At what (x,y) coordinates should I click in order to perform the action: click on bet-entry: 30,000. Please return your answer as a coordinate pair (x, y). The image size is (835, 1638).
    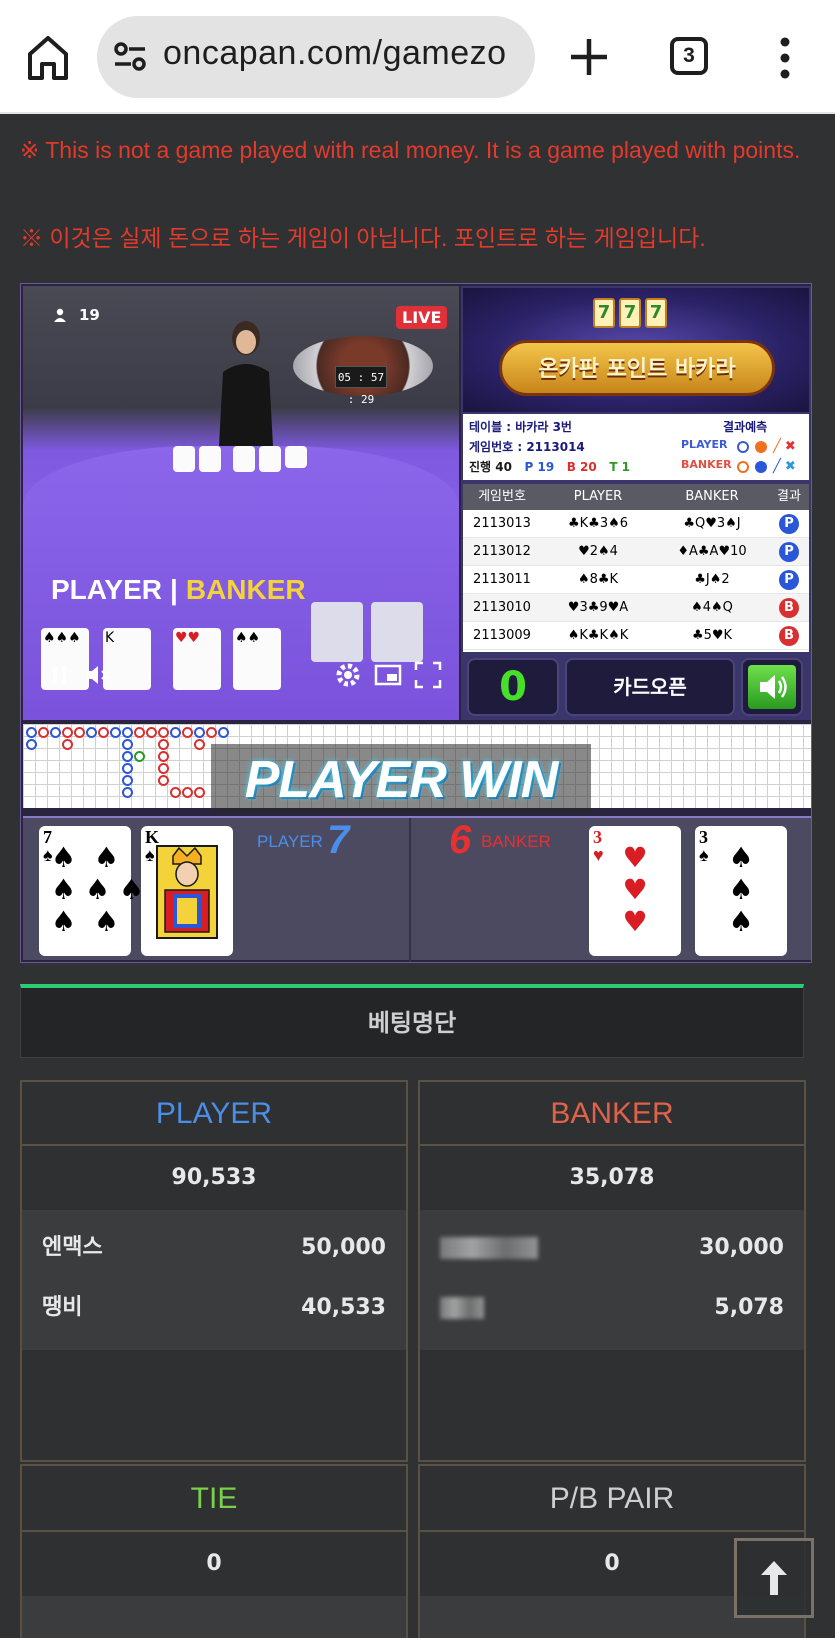
    Looking at the image, I should click on (612, 1248).